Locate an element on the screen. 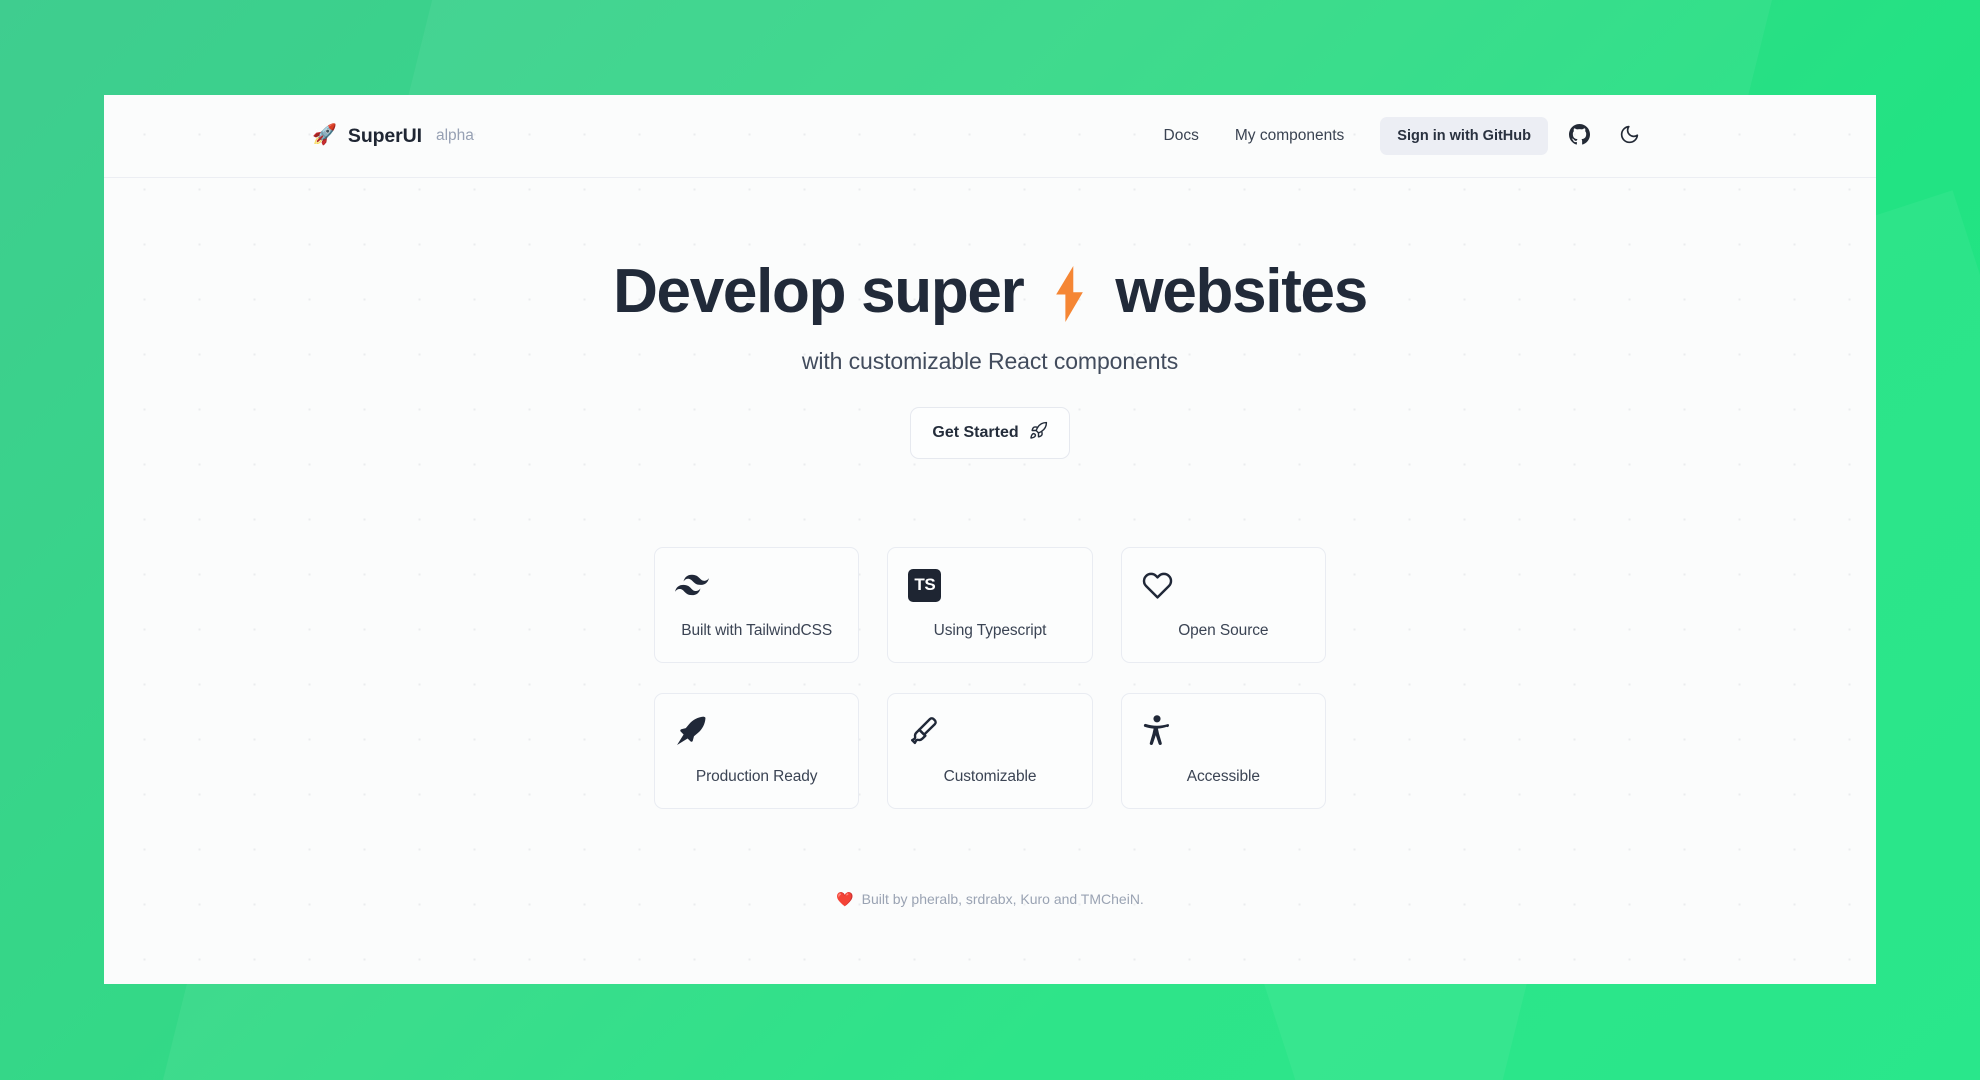 Image resolution: width=1980 pixels, height=1080 pixels. feature-card-production-ready: Production Ready is located at coordinates (757, 751).